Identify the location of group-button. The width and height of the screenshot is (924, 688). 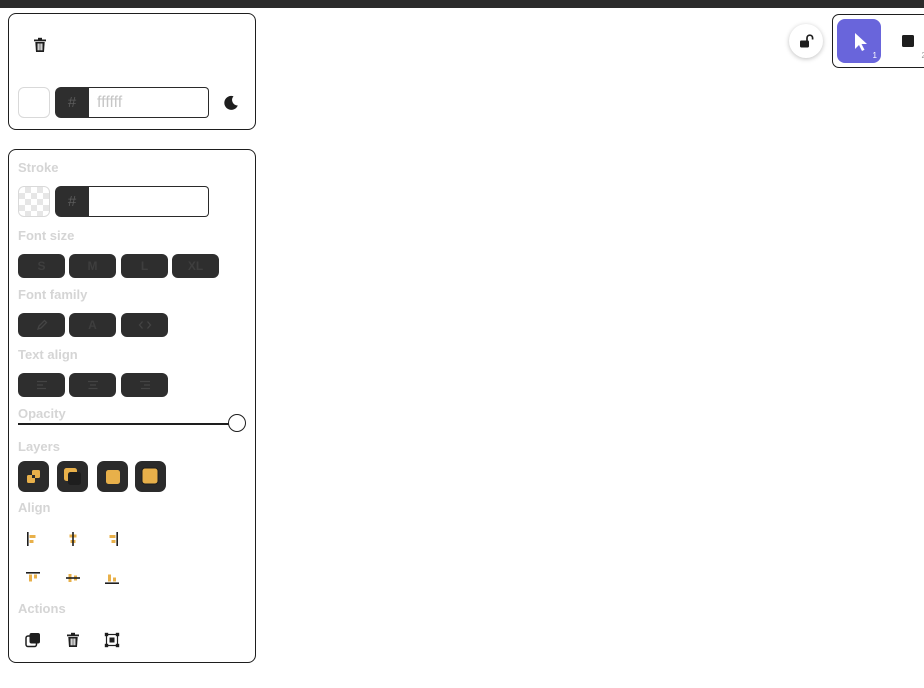
(112, 640).